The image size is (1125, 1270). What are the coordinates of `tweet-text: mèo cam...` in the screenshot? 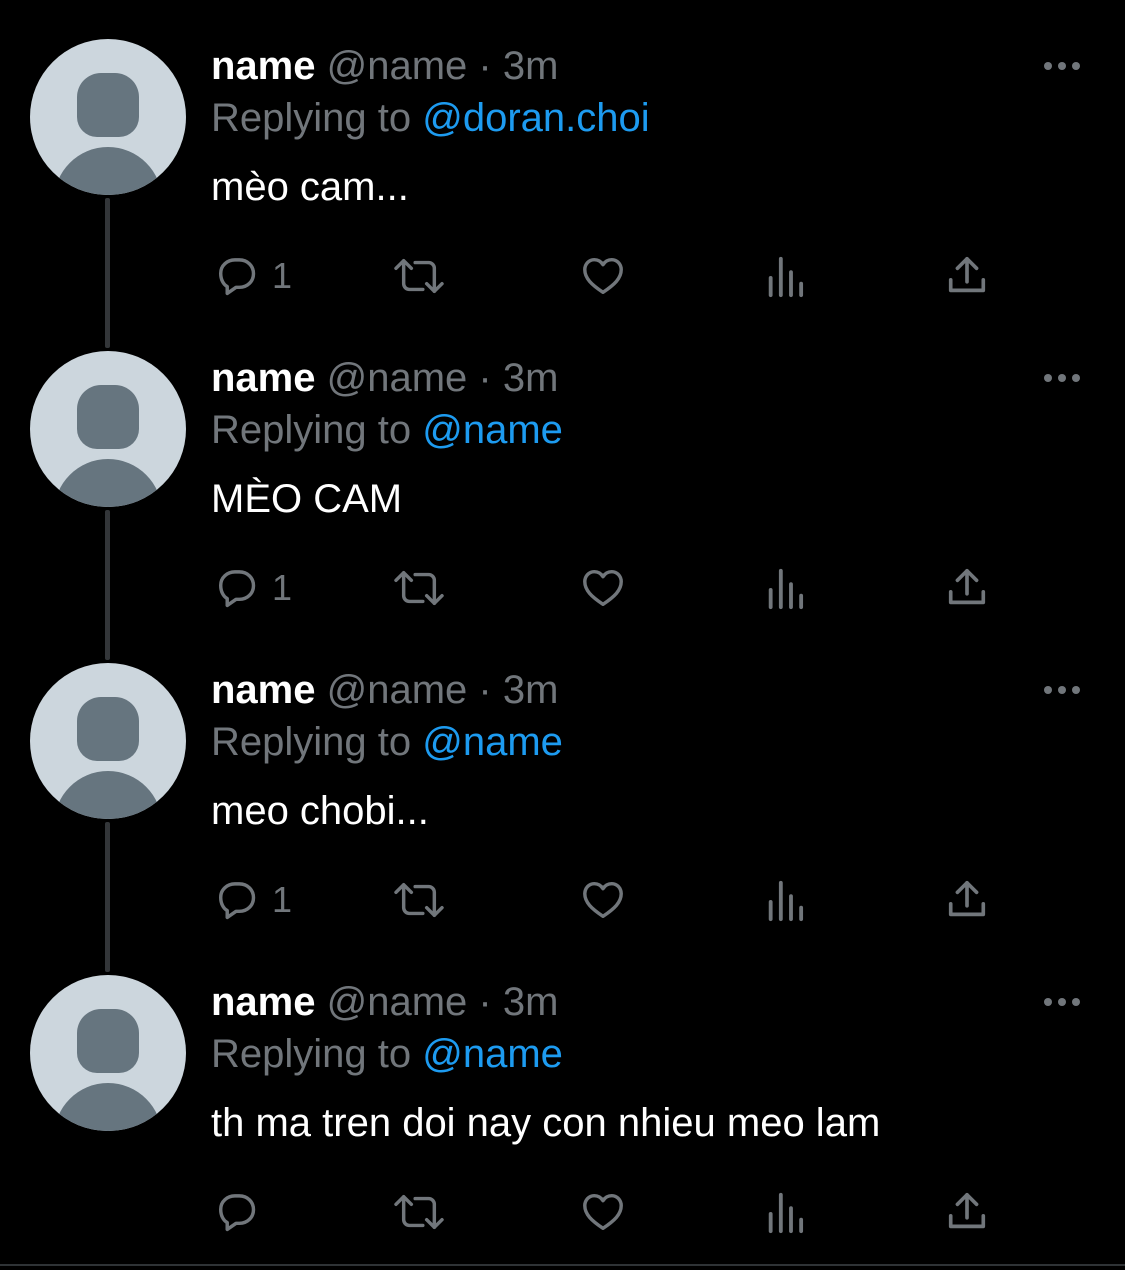 It's located at (310, 187).